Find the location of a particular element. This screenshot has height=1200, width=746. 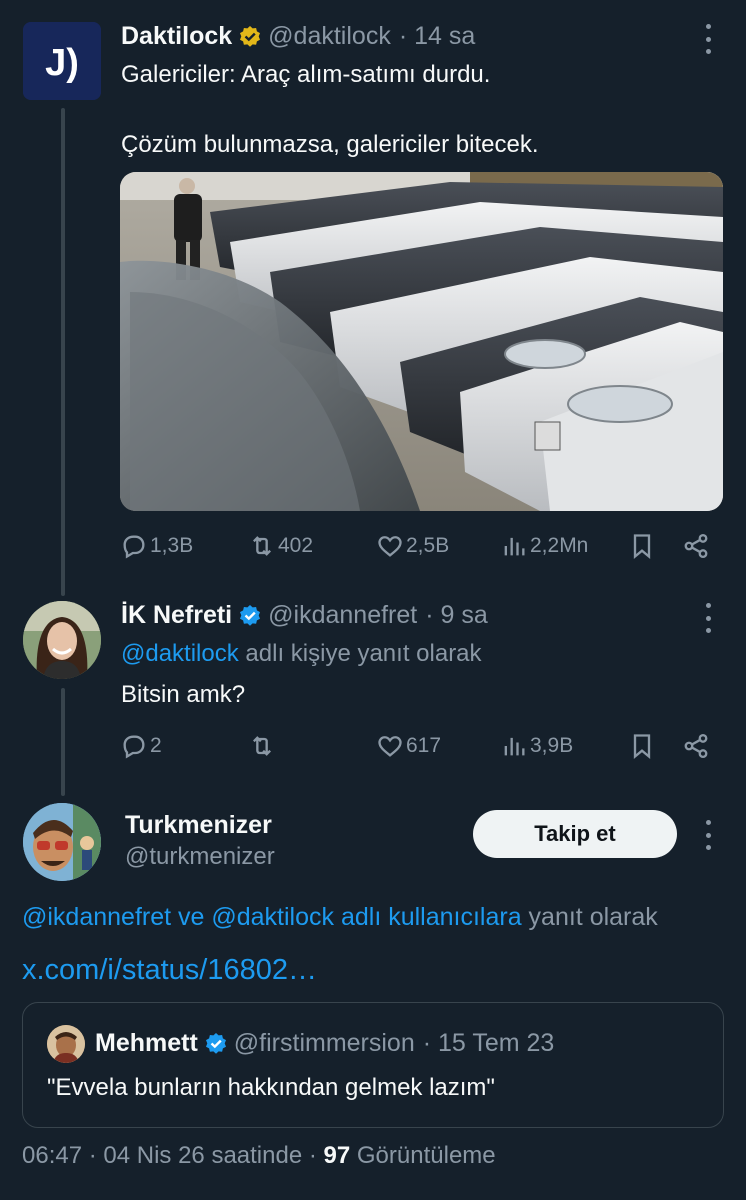

reply-button: 1,3B is located at coordinates (156, 546).